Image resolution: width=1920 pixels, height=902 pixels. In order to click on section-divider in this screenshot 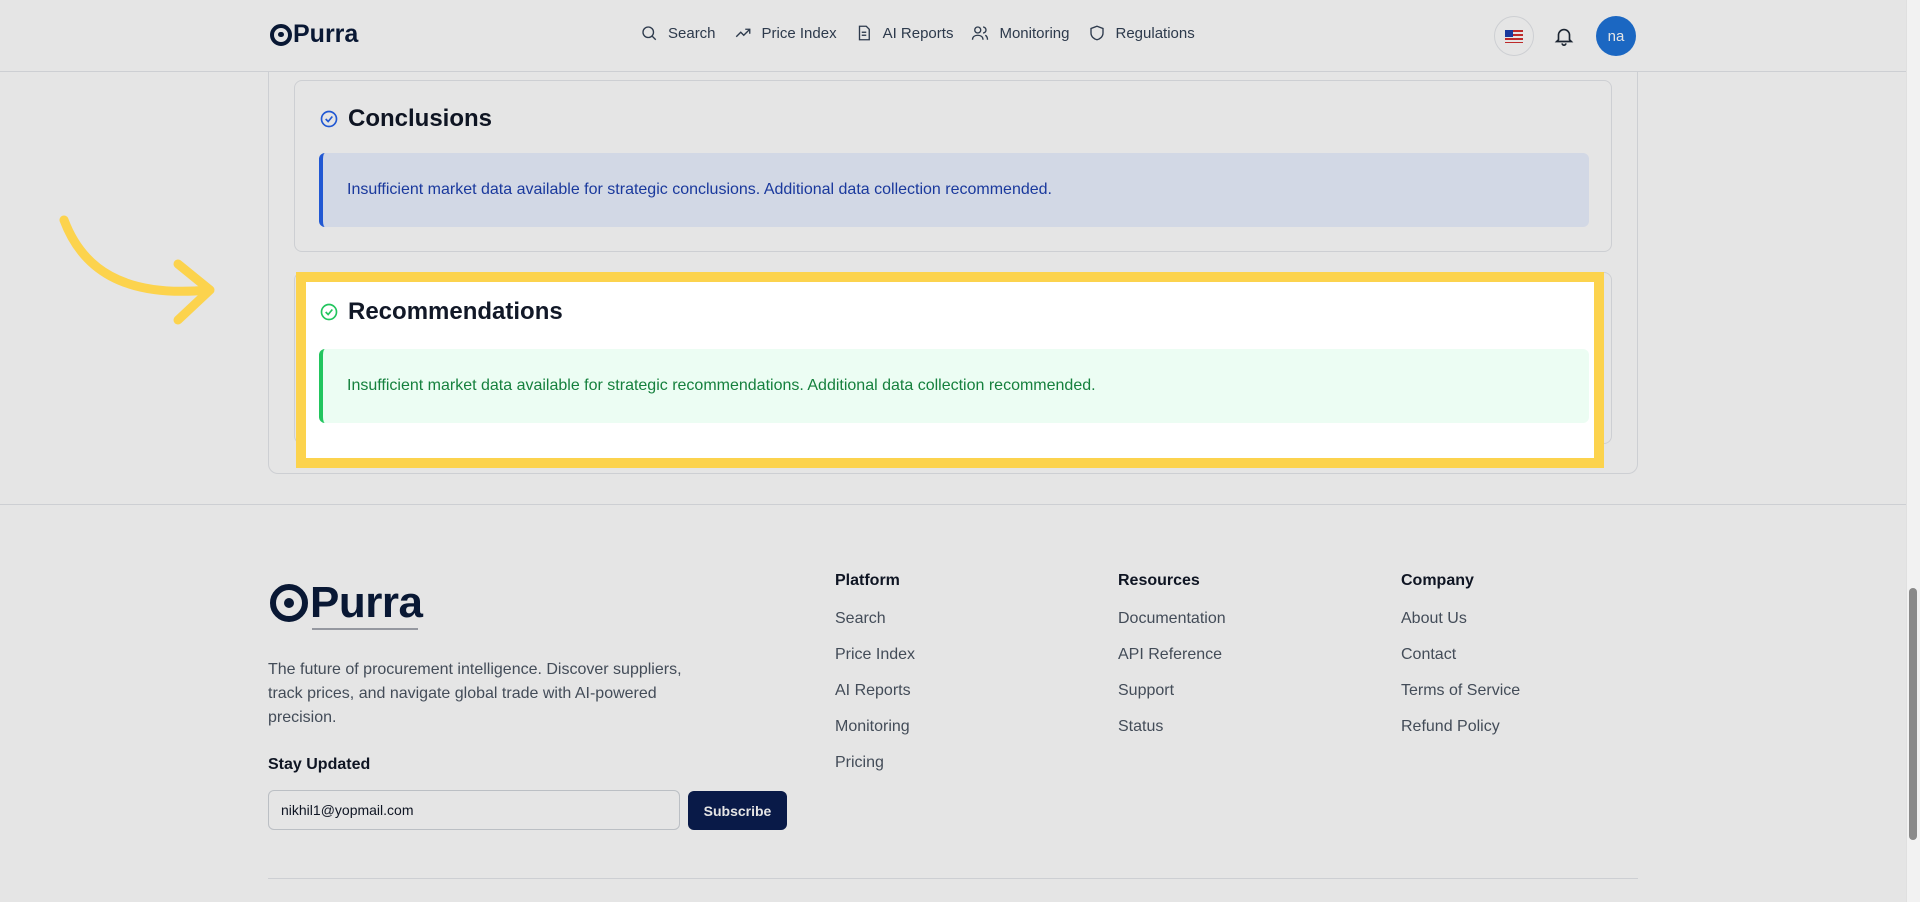, I will do `click(950, 458)`.